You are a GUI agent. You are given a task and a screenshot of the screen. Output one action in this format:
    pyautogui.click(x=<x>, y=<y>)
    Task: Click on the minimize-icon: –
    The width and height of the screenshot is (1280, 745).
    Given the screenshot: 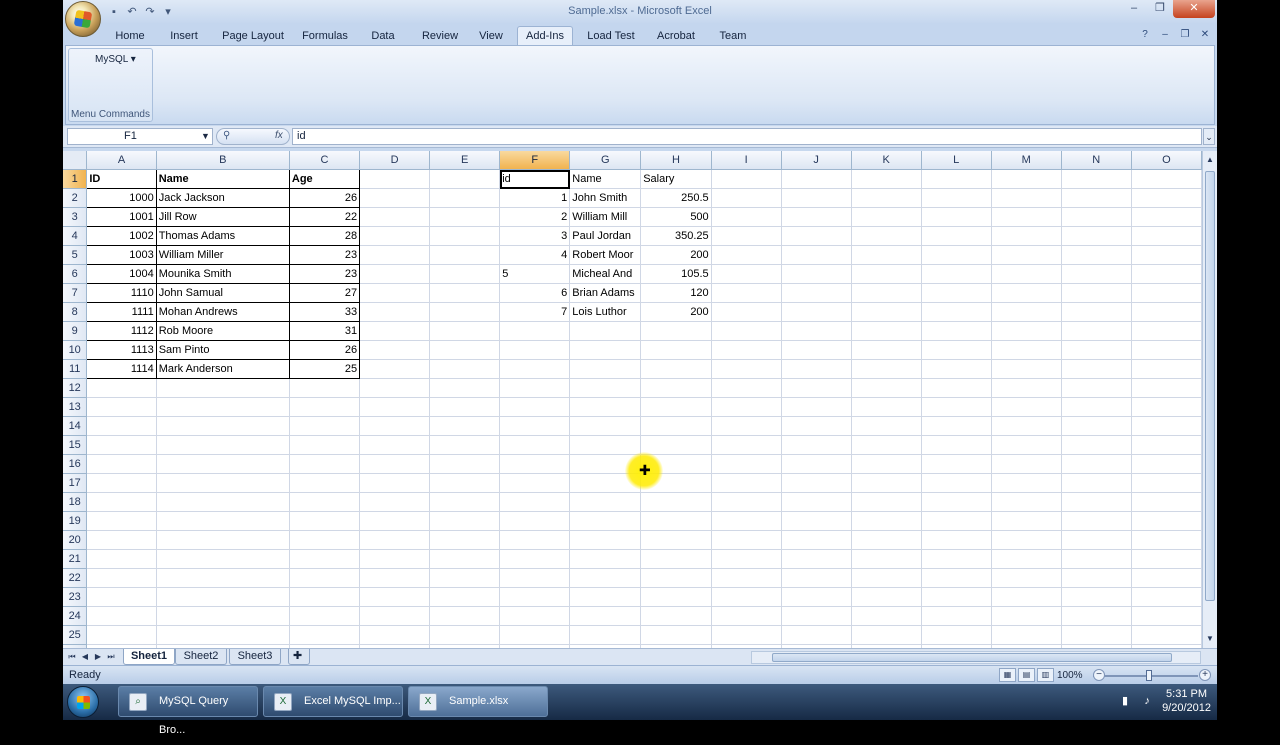 What is the action you would take?
    pyautogui.click(x=1134, y=9)
    